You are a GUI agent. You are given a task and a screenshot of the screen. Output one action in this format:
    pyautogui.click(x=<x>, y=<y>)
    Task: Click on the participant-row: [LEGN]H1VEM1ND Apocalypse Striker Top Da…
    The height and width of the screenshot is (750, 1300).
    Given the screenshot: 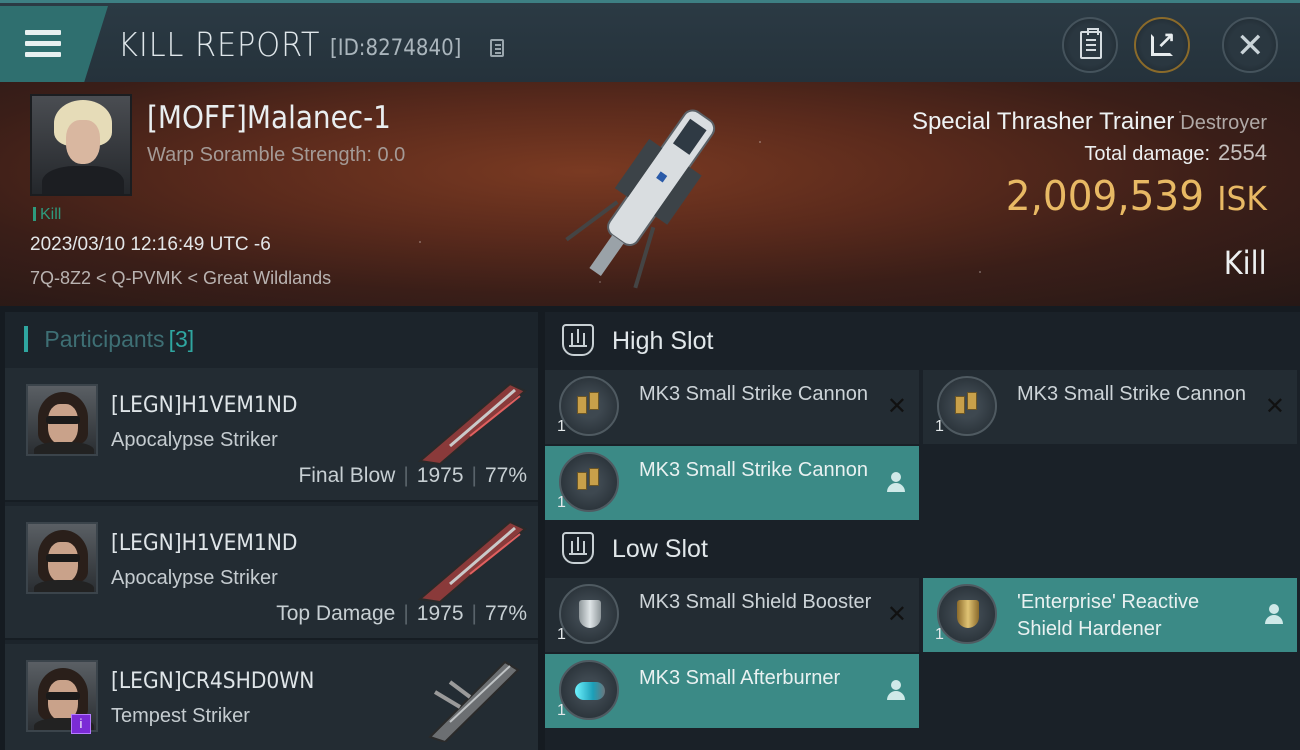 What is the action you would take?
    pyautogui.click(x=271, y=573)
    